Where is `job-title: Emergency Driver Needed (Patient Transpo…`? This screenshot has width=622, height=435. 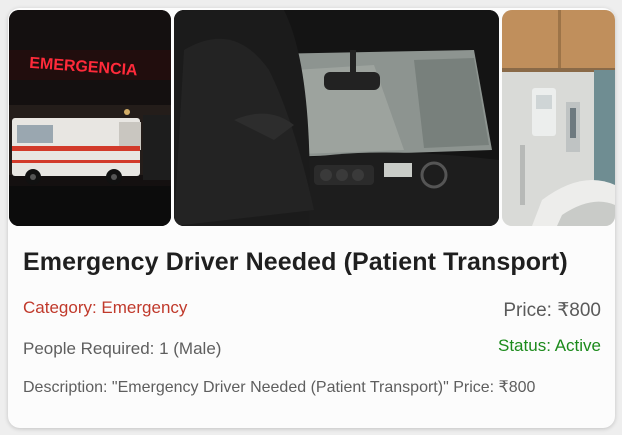 job-title: Emergency Driver Needed (Patient Transpo… is located at coordinates (295, 262).